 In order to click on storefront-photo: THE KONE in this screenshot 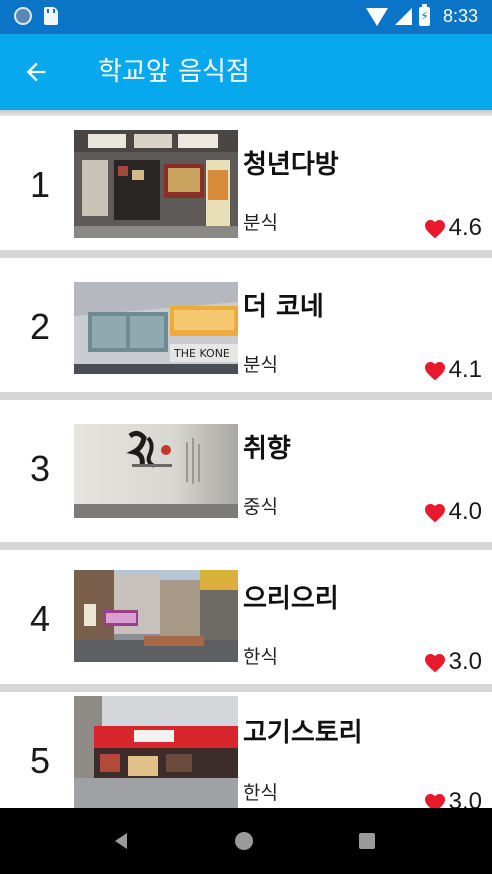, I will do `click(156, 328)`.